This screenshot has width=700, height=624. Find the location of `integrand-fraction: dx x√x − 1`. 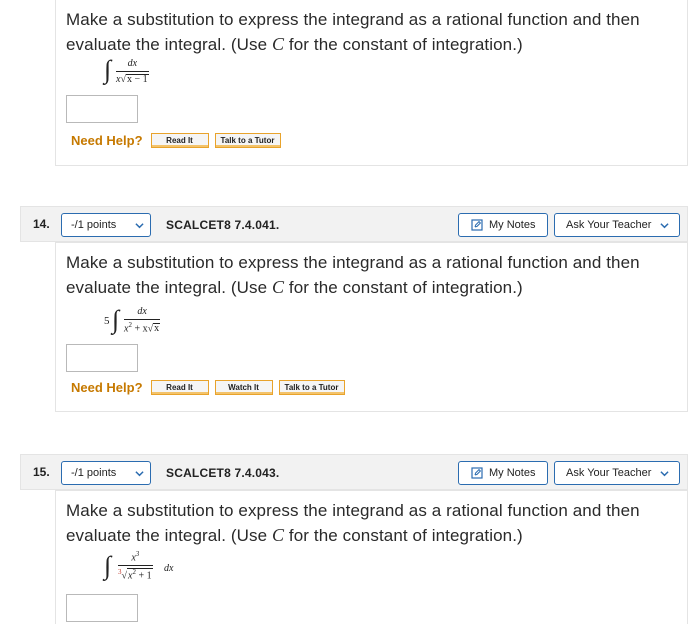

integrand-fraction: dx x√x − 1 is located at coordinates (132, 71).